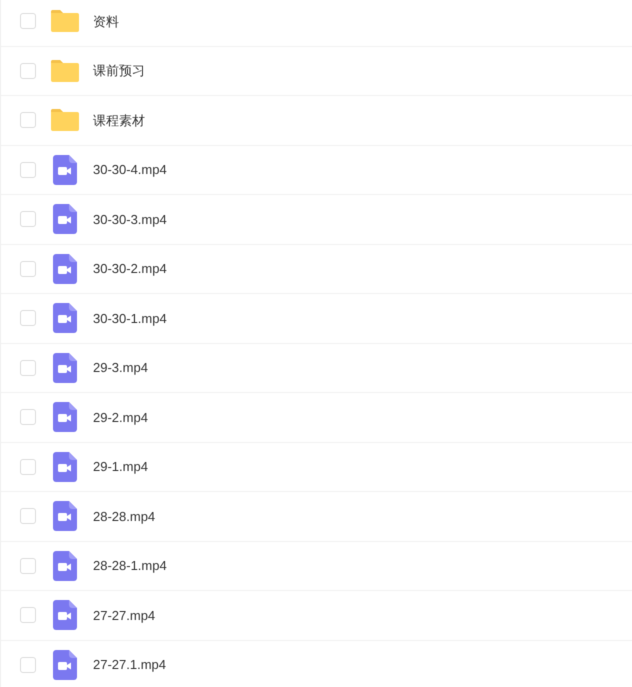 The image size is (632, 687). Describe the element at coordinates (130, 170) in the screenshot. I see `file-name: 30-30-4.mp4` at that location.